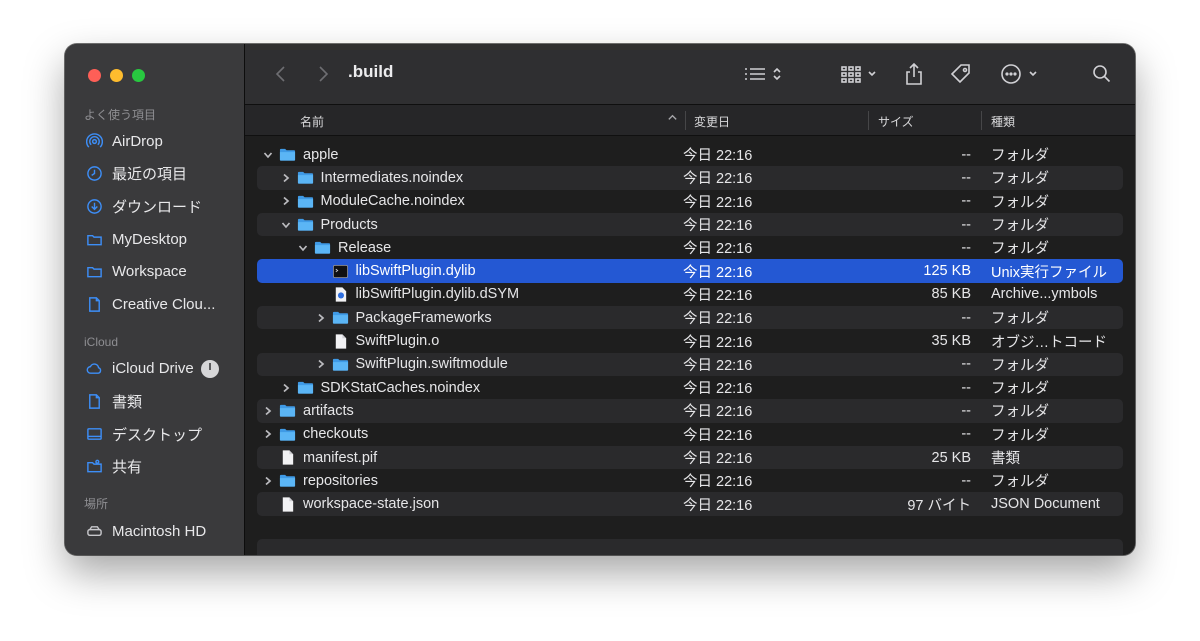 This screenshot has width=1200, height=641. I want to click on table-row: manifest.pif 今日 22:16 25 KB 書類, so click(690, 457).